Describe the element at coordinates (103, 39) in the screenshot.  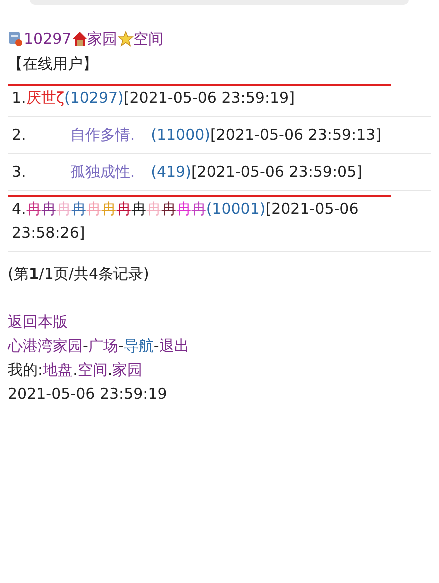
I see `home-link: 家园` at that location.